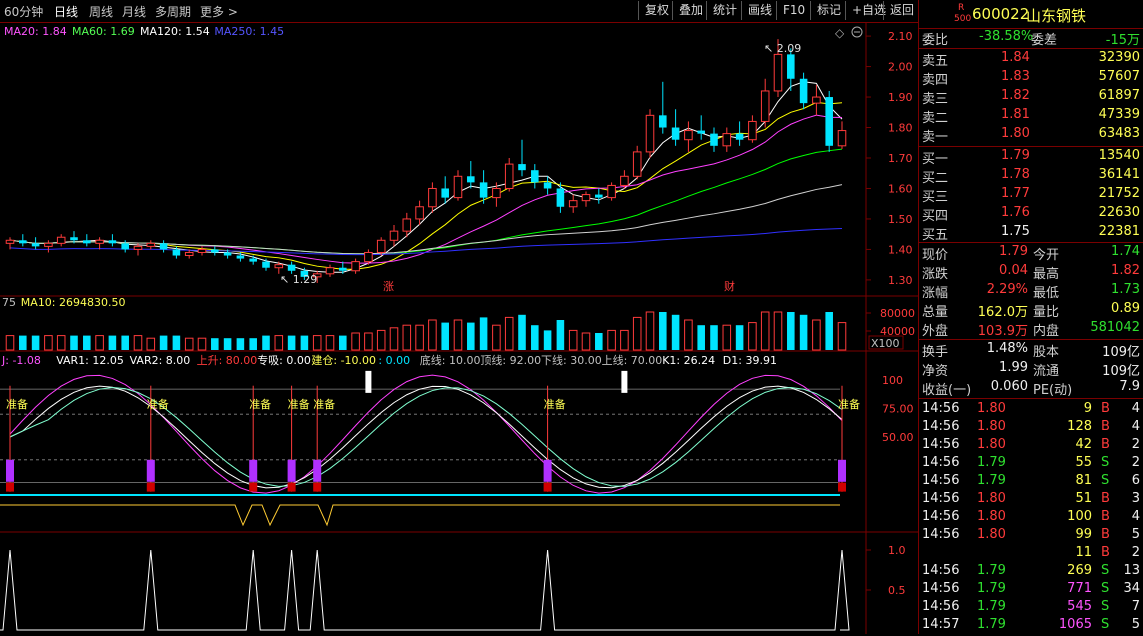  I want to click on tab-more: 更多 >, so click(219, 11).